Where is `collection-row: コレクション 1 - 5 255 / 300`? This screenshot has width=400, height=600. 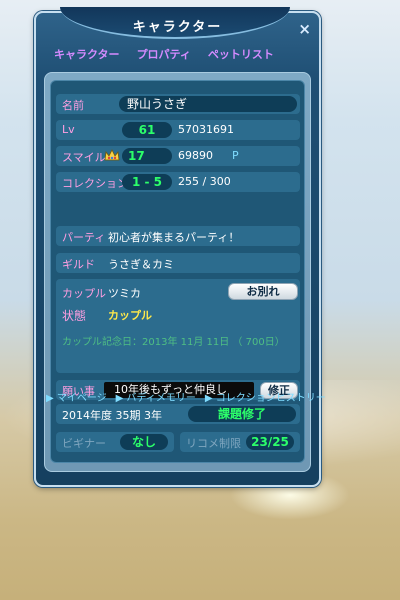 collection-row: コレクション 1 - 5 255 / 300 is located at coordinates (178, 182).